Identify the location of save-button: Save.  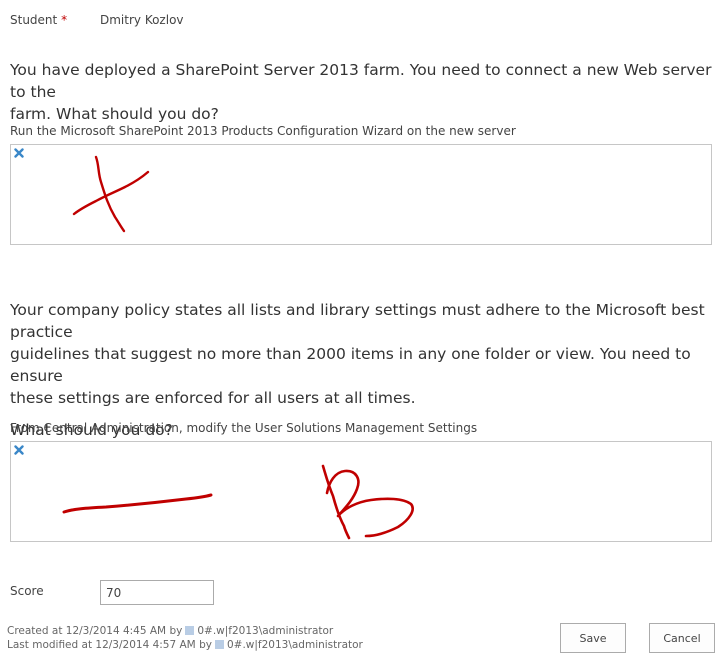
(593, 638).